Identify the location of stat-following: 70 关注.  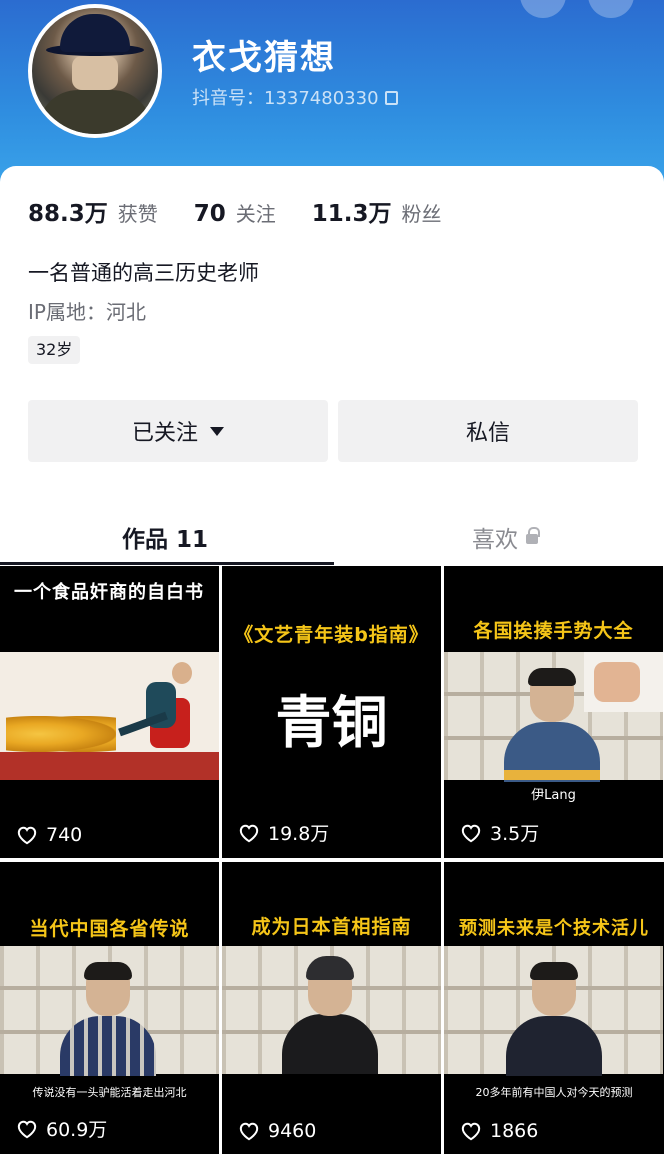
(235, 212).